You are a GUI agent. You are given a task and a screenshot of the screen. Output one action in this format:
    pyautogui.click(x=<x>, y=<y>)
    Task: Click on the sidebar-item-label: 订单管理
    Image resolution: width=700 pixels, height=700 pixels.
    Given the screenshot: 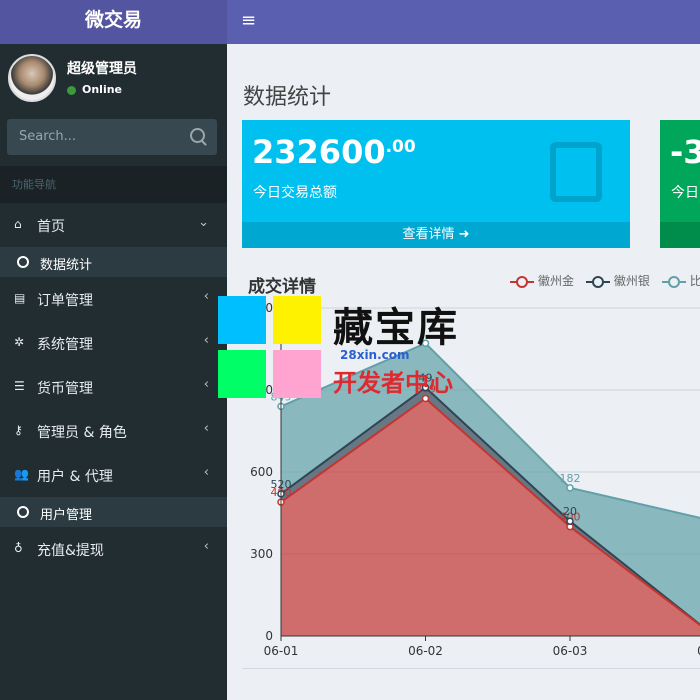 What is the action you would take?
    pyautogui.click(x=65, y=301)
    